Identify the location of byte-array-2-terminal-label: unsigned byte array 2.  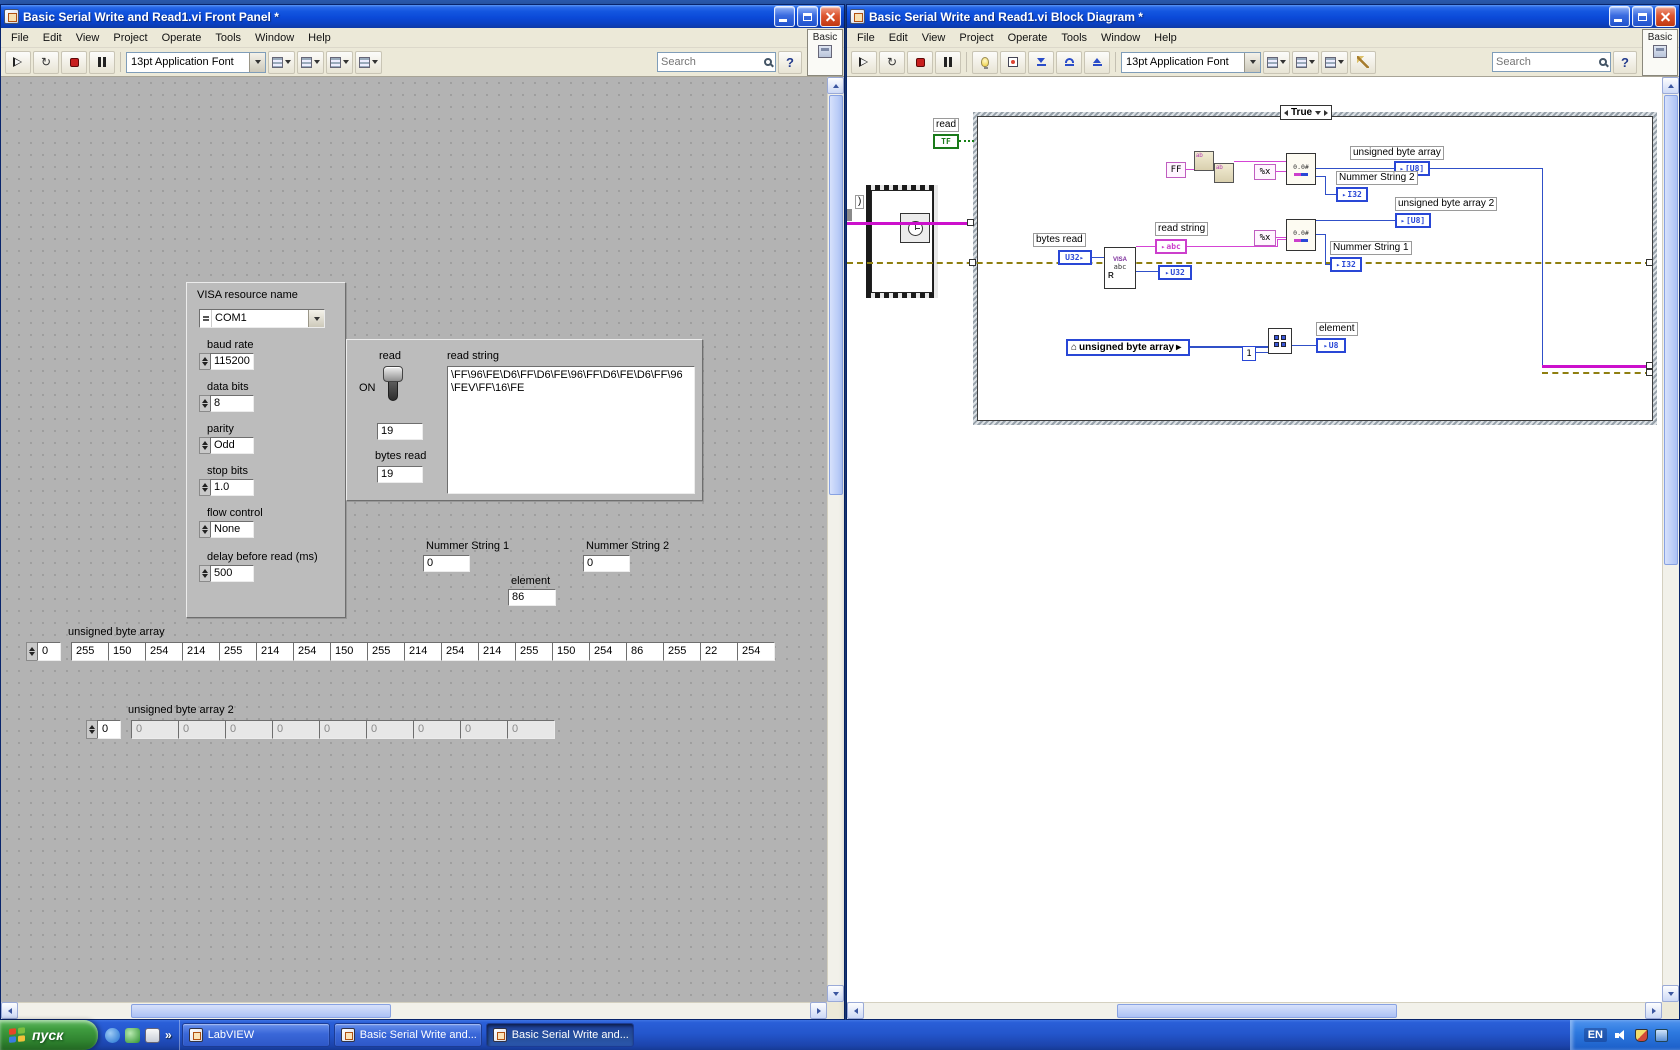
(1446, 204).